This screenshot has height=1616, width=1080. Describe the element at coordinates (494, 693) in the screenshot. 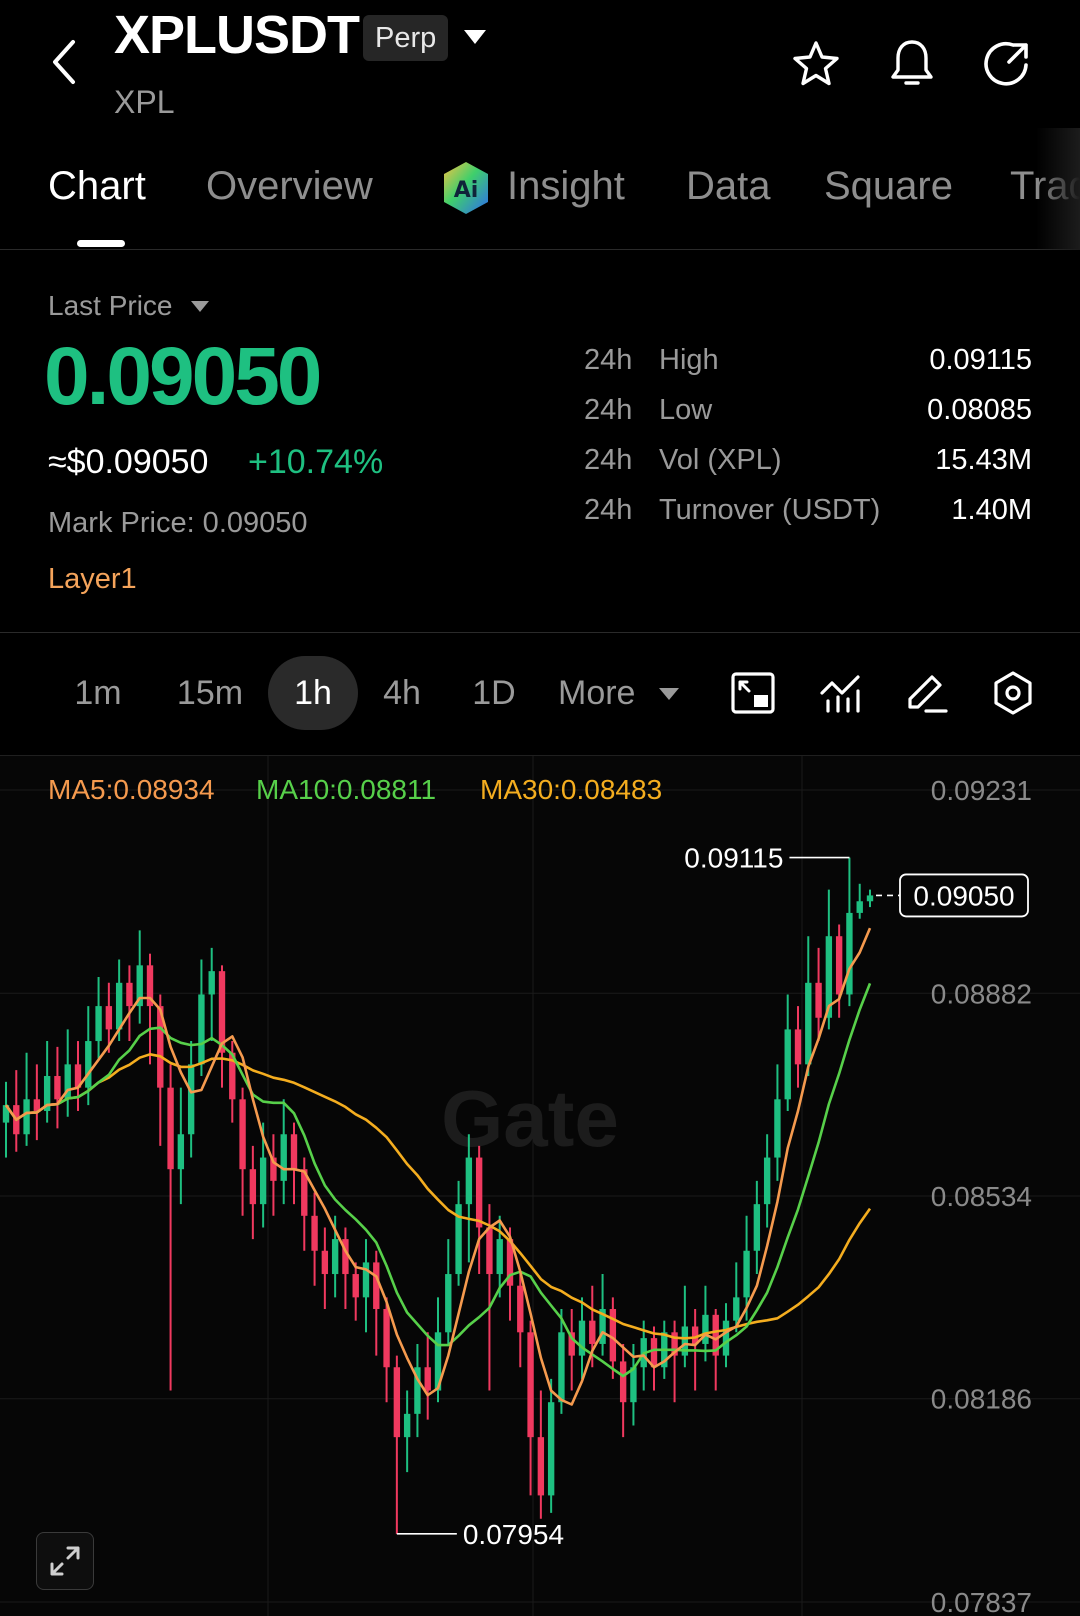

I see `timeframe-1d: 1D` at that location.